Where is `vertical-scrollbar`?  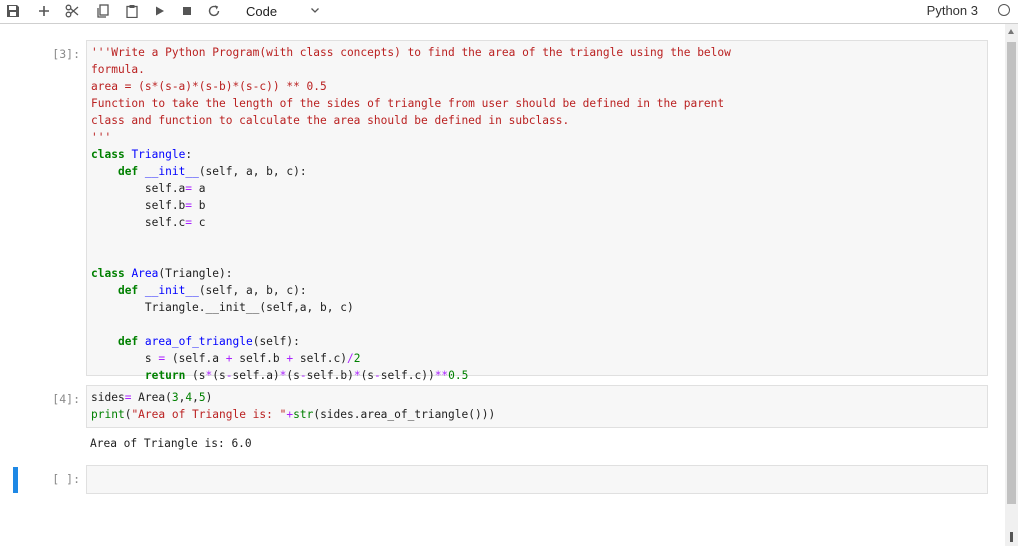 vertical-scrollbar is located at coordinates (1011, 285).